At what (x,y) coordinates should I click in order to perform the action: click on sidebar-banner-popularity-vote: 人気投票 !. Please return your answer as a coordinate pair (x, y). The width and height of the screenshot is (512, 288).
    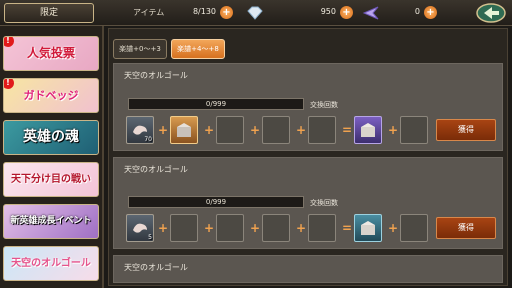
    Looking at the image, I should click on (51, 53).